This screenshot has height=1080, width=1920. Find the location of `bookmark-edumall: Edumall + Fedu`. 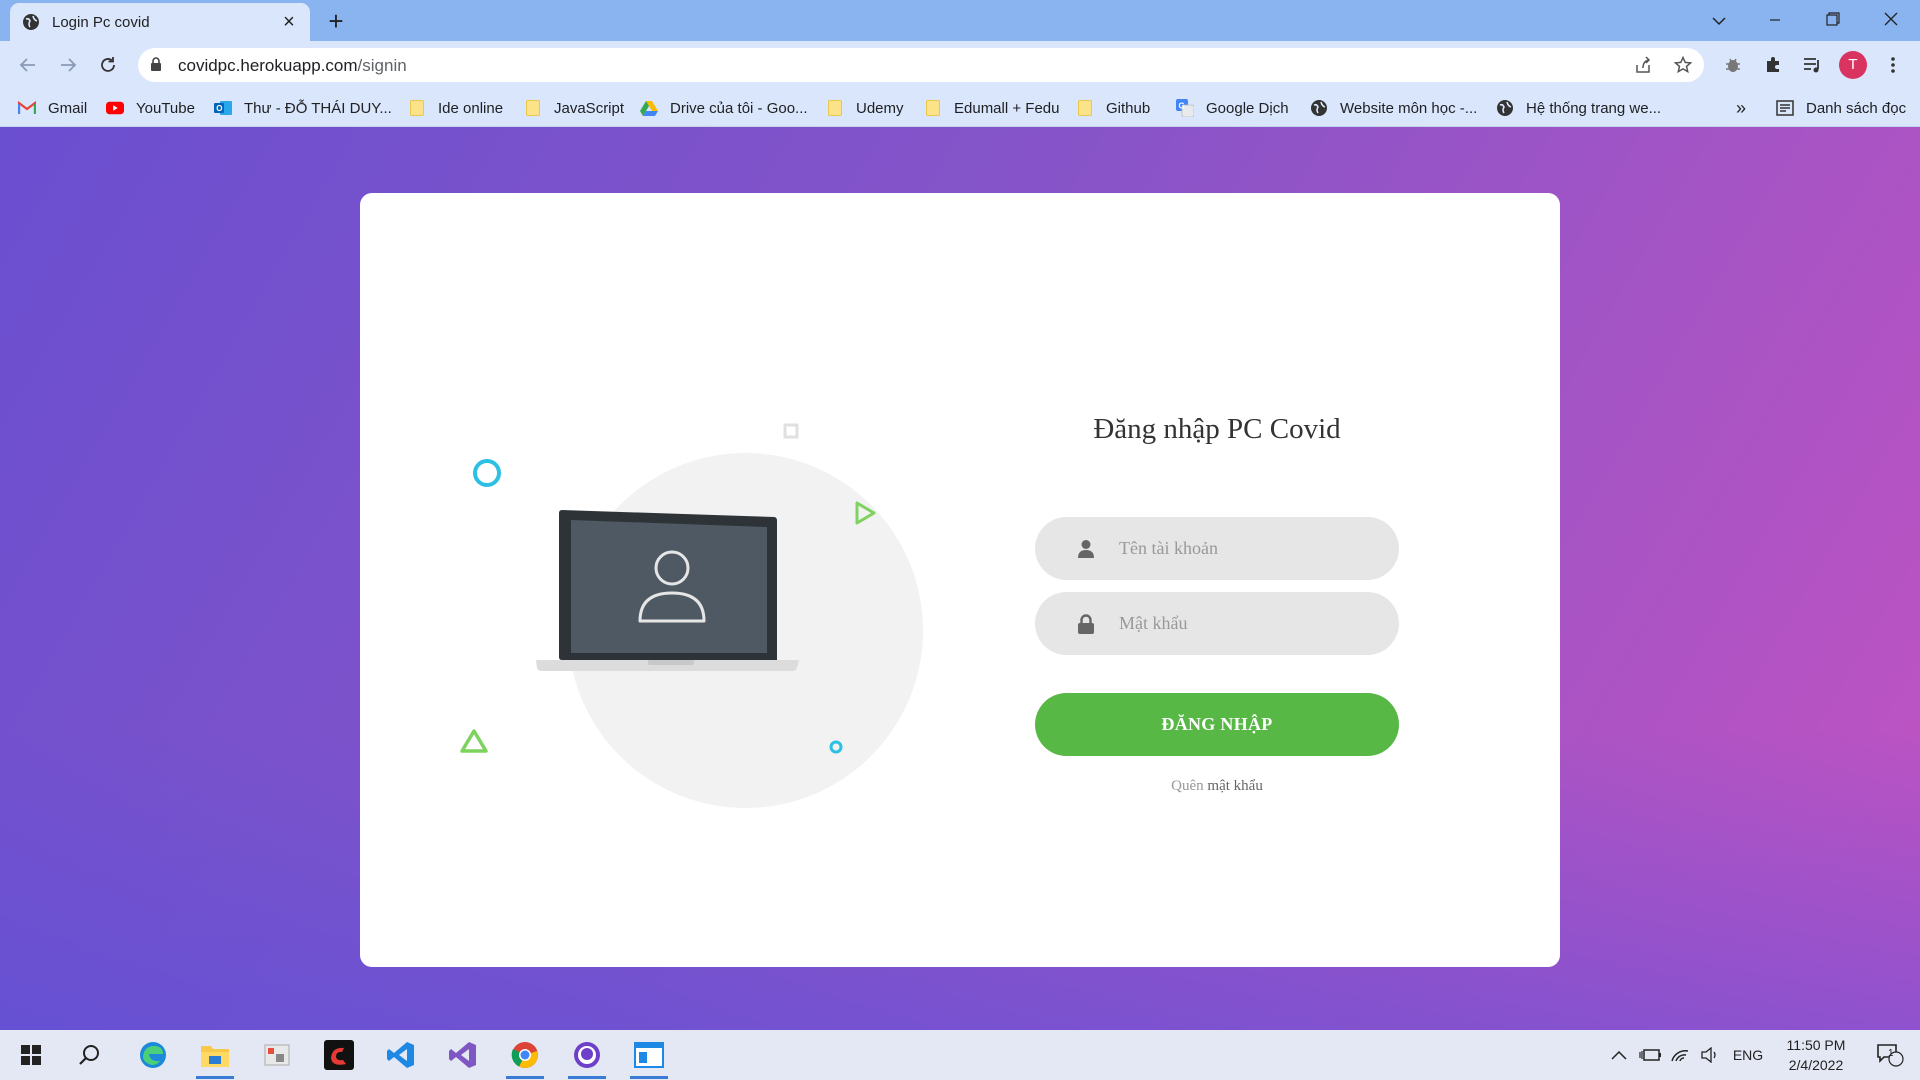

bookmark-edumall: Edumall + Fedu is located at coordinates (991, 108).